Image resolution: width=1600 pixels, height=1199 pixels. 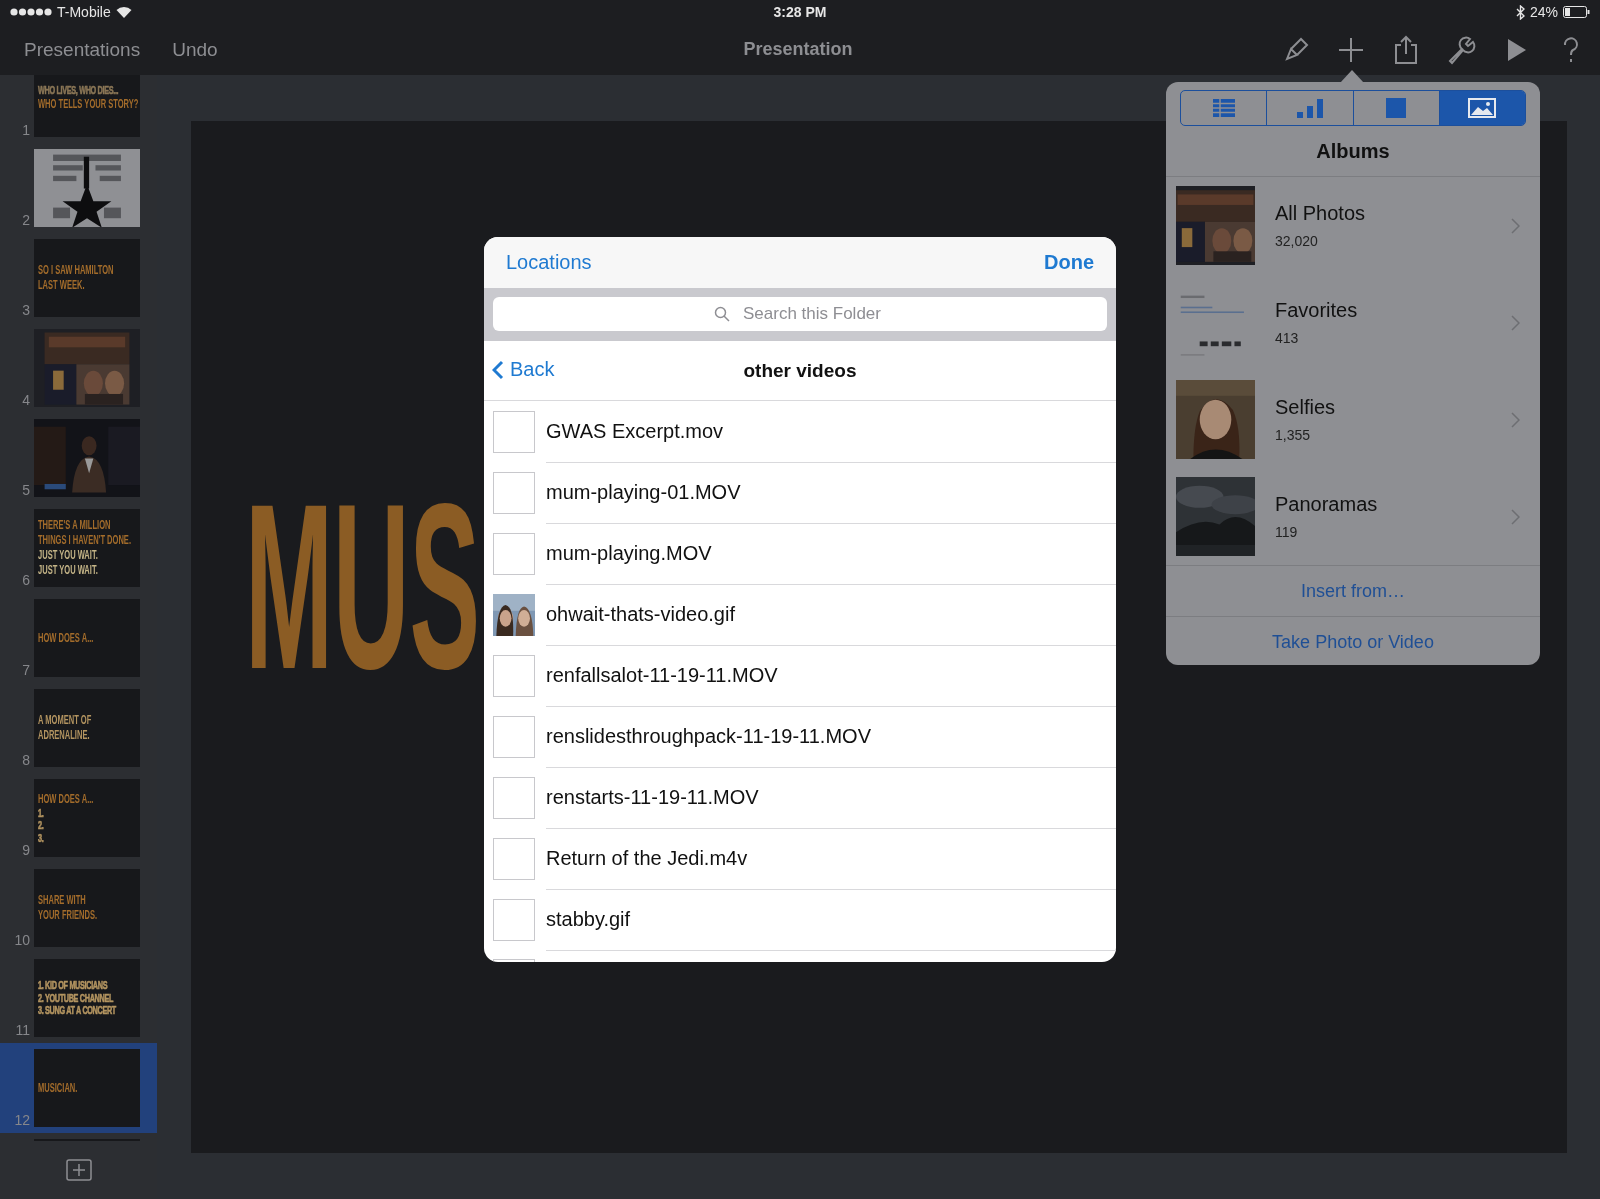 What do you see at coordinates (61, 285) in the screenshot?
I see `slide-text: LAST WEEK.` at bounding box center [61, 285].